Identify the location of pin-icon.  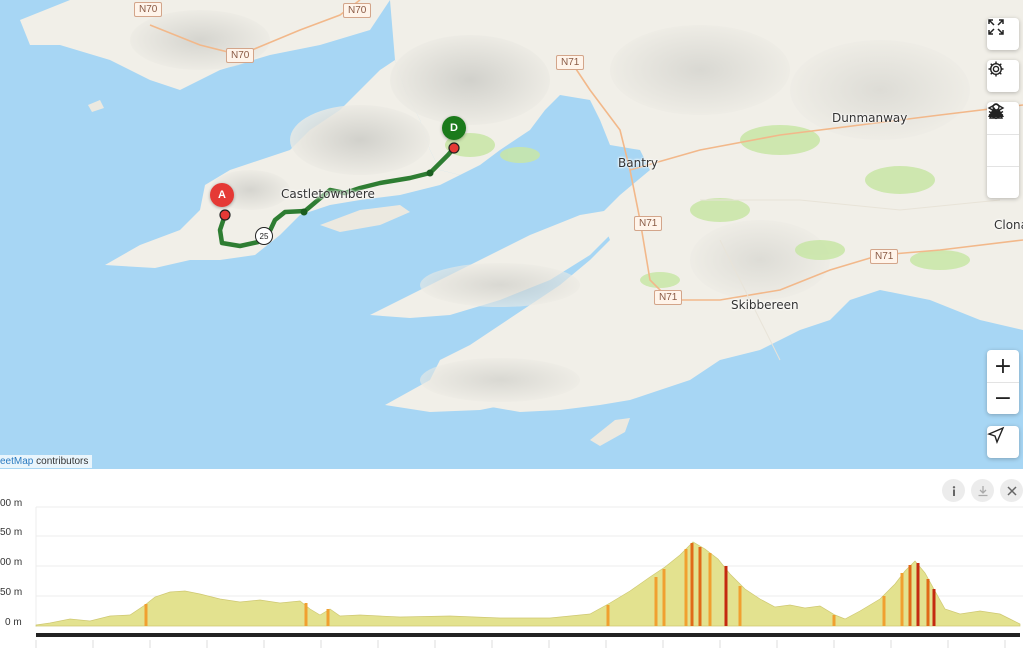
(1003, 150).